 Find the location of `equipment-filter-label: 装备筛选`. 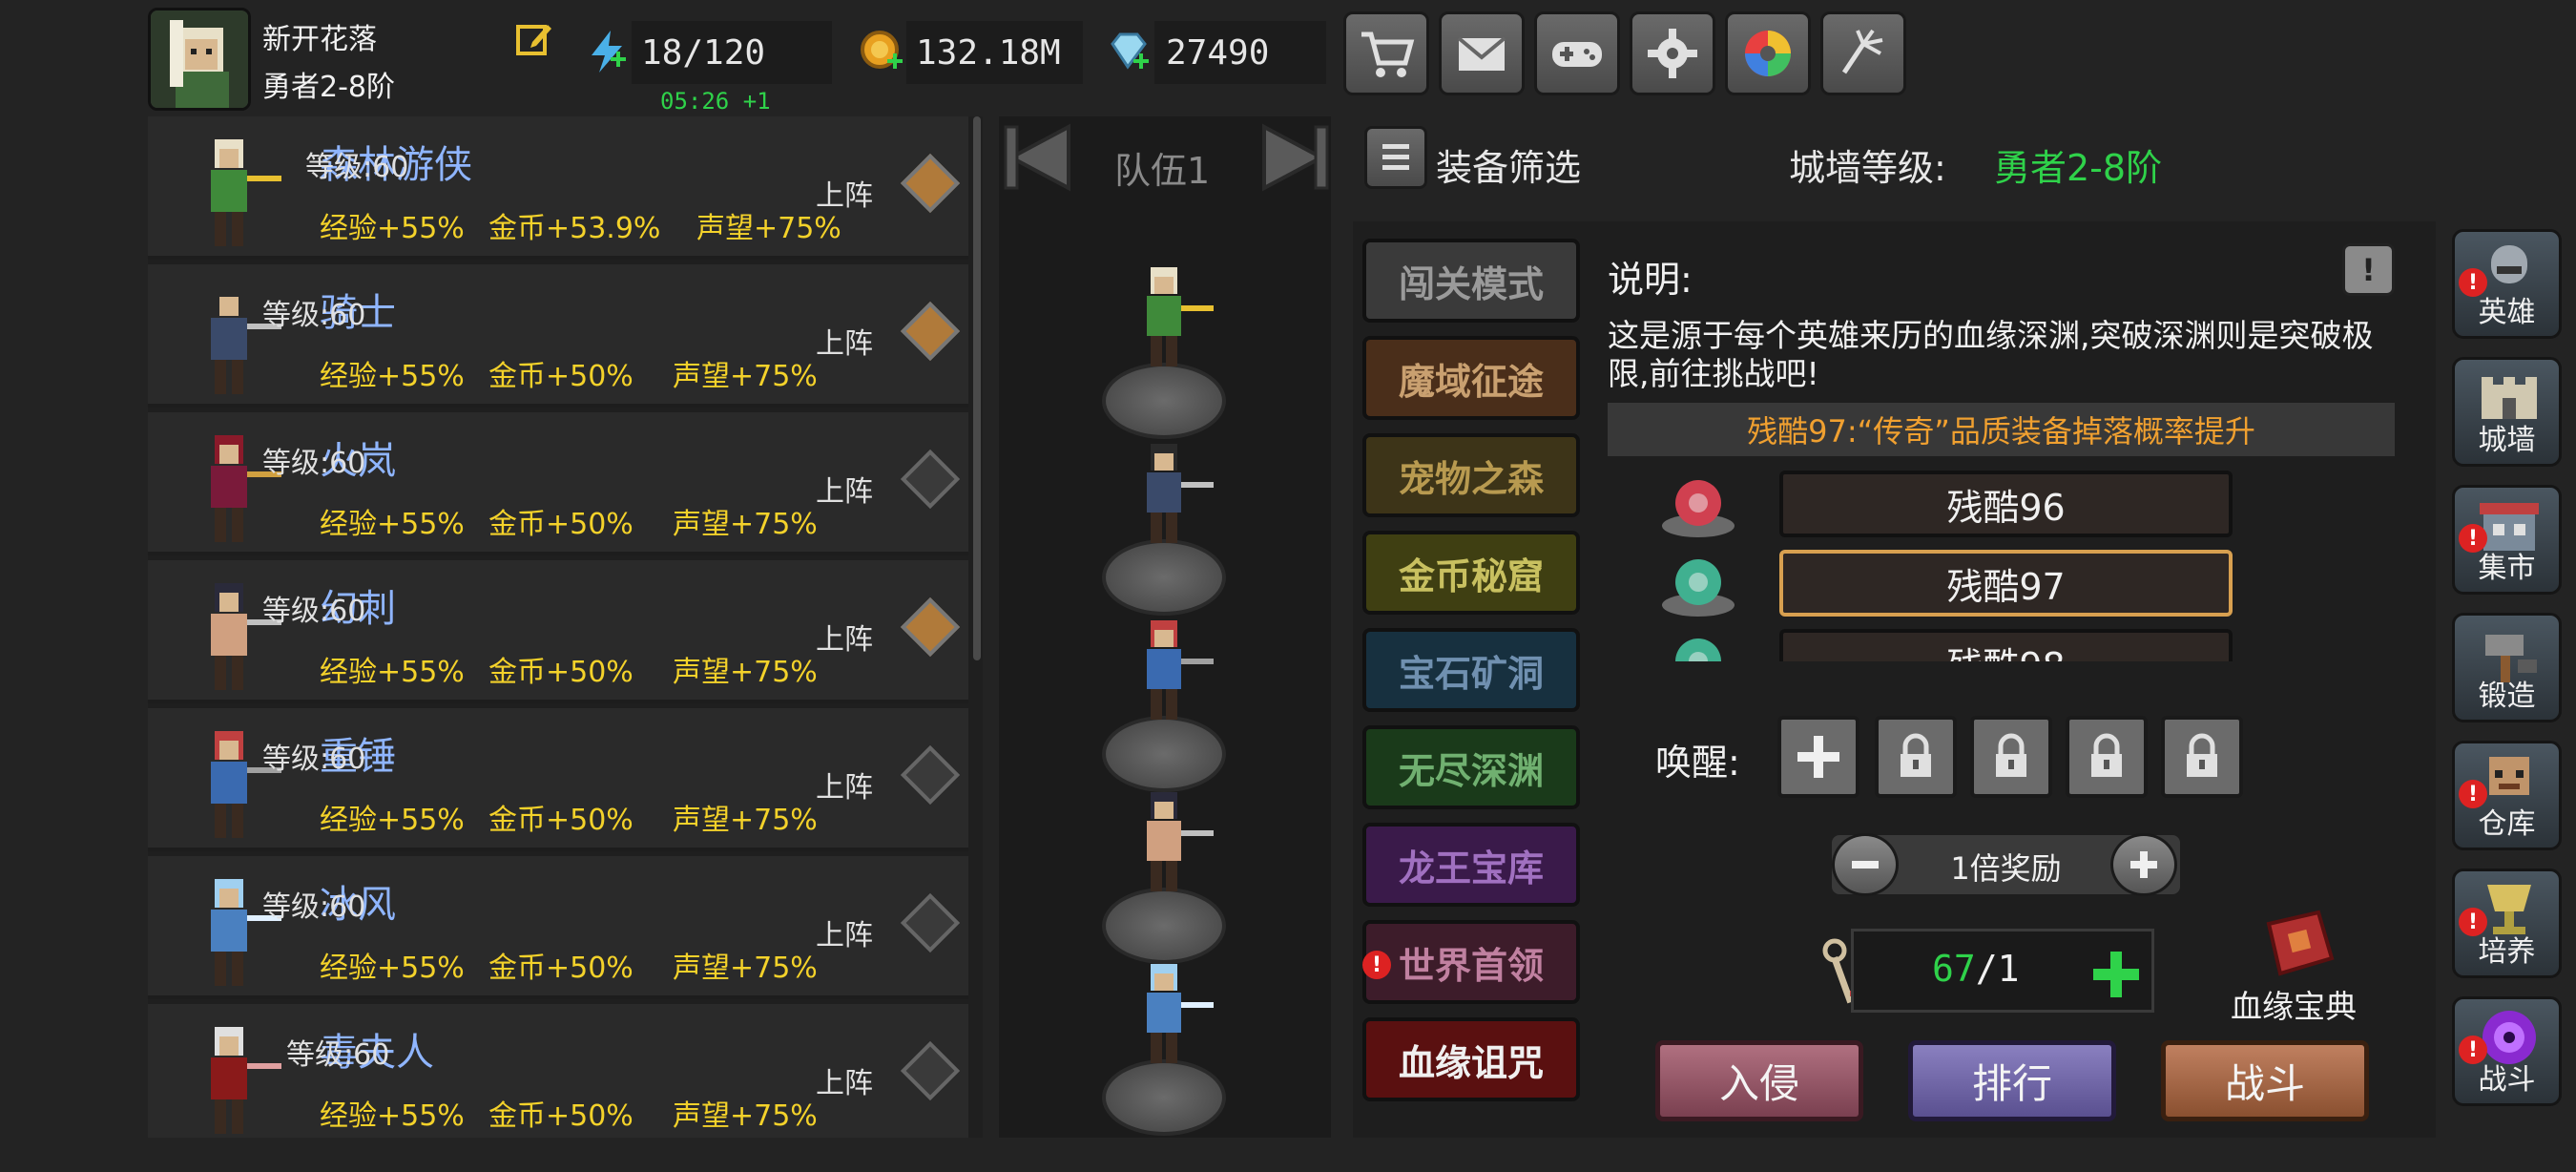

equipment-filter-label: 装备筛选 is located at coordinates (1508, 165).